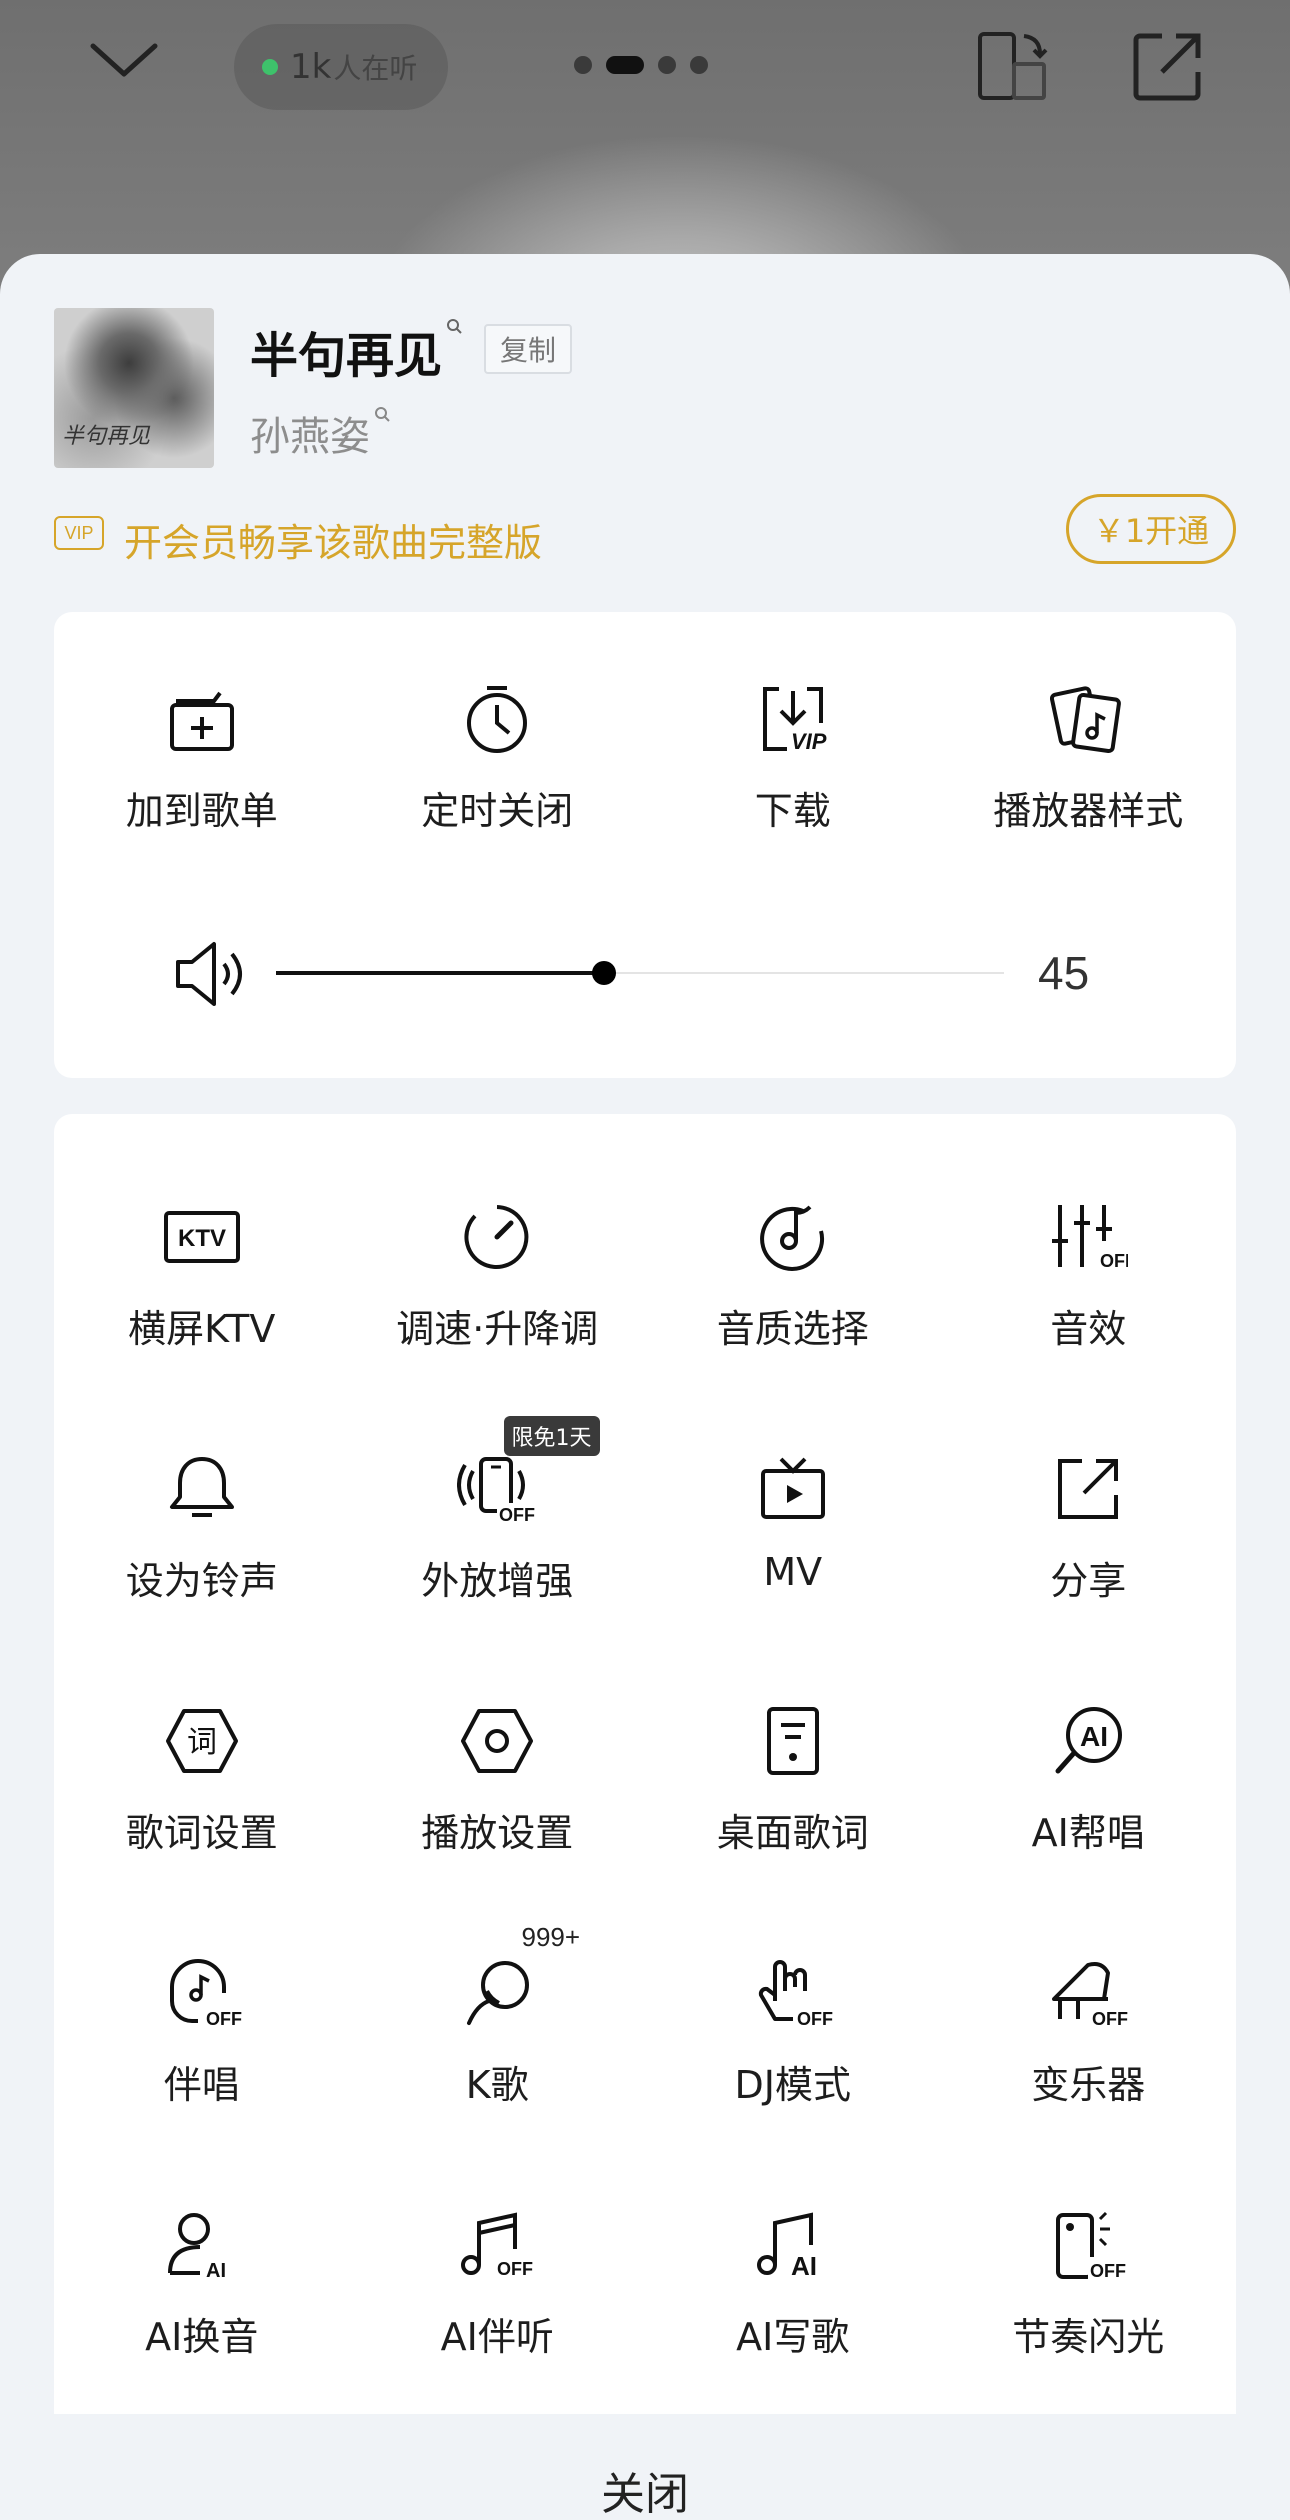 This screenshot has height=2520, width=1290. I want to click on feature-label: 调速·升降调, so click(497, 1329).